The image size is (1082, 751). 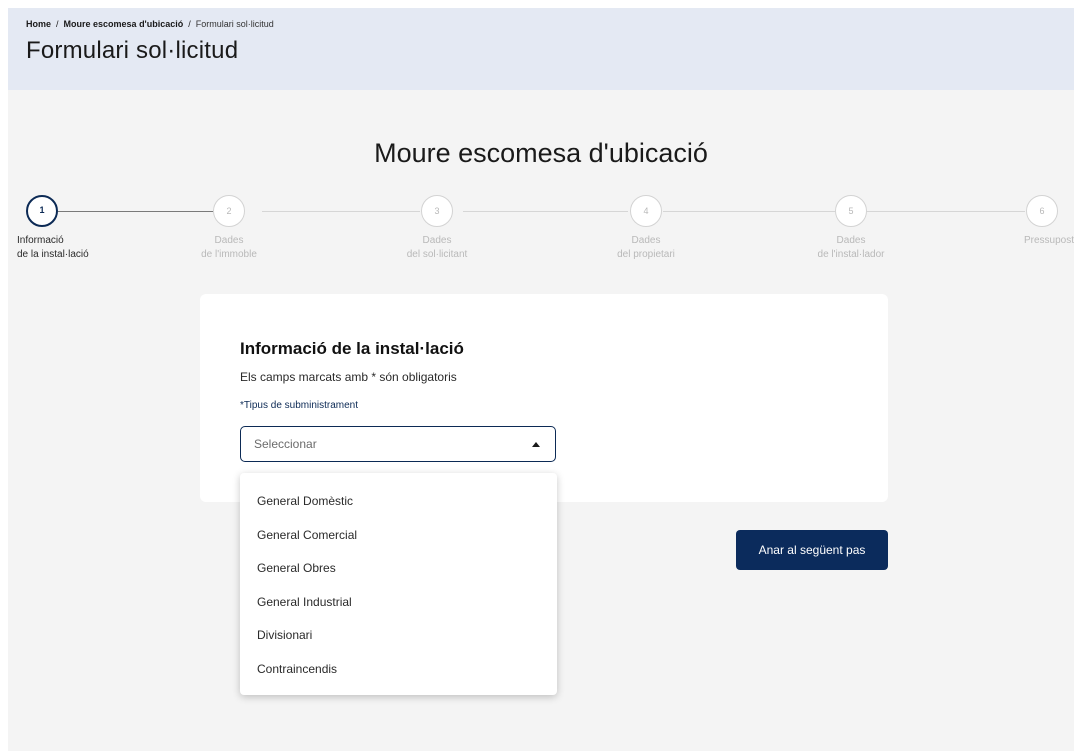 What do you see at coordinates (299, 405) in the screenshot?
I see `supply-type-label: *Tipus de subministrament` at bounding box center [299, 405].